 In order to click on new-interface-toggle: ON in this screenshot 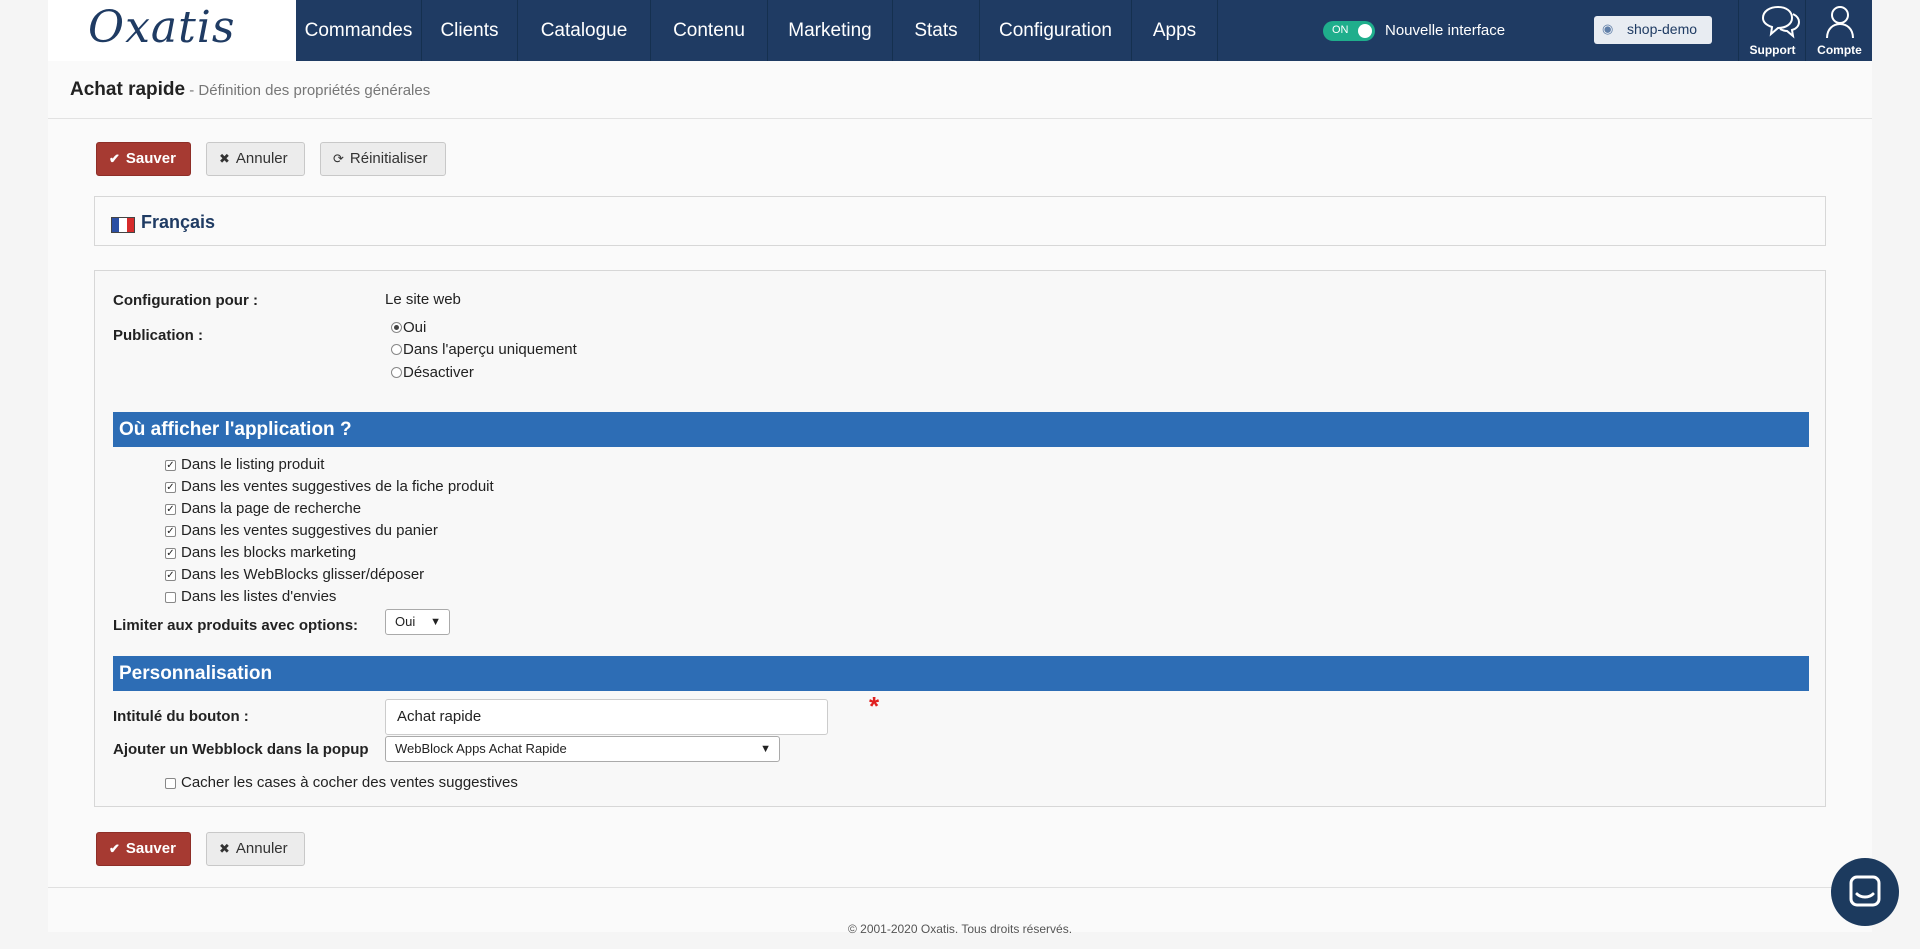, I will do `click(1349, 31)`.